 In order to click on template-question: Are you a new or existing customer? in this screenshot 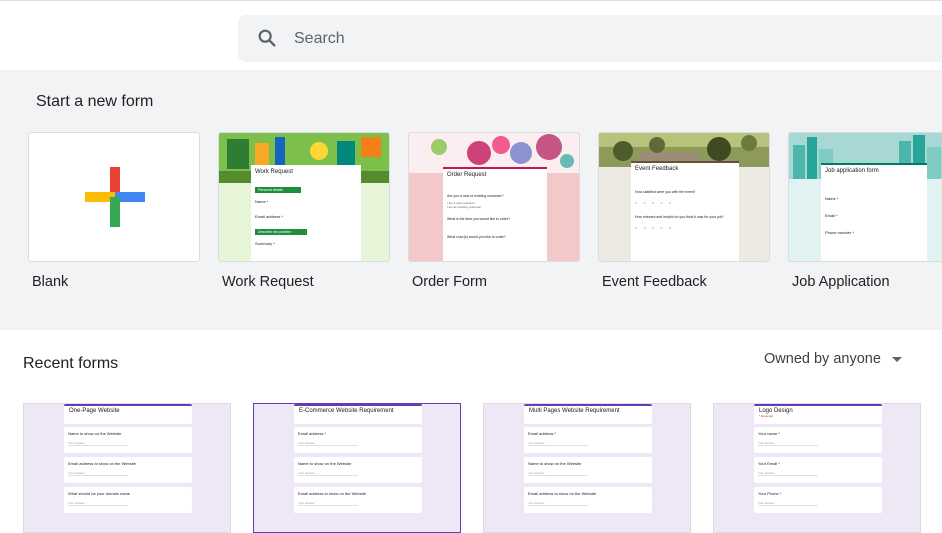, I will do `click(475, 196)`.